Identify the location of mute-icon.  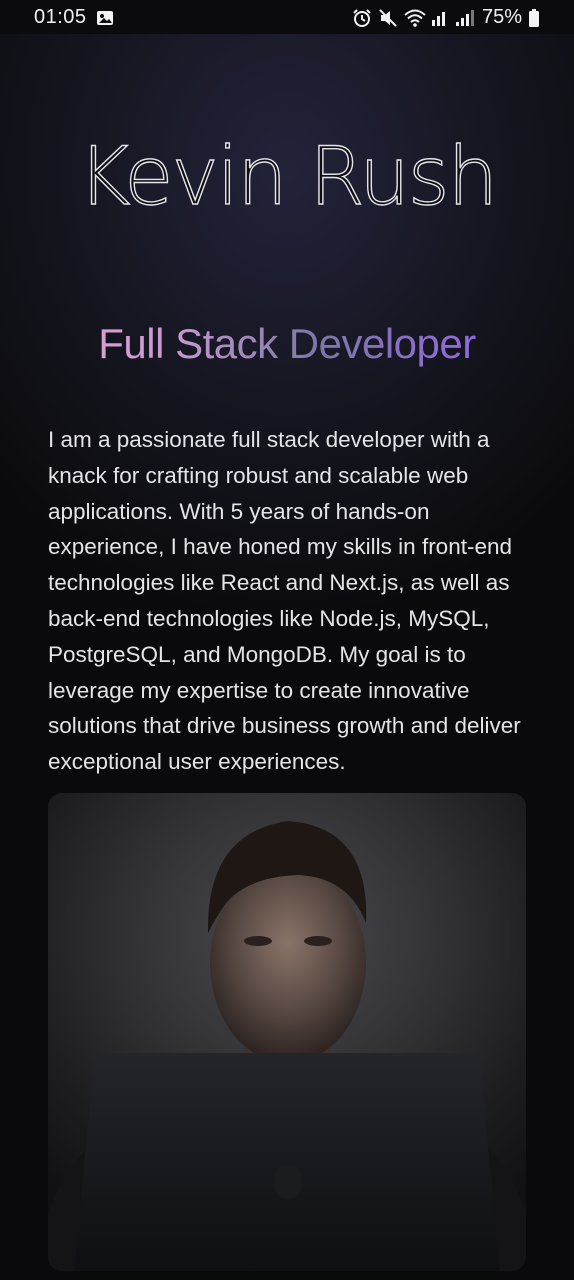
(388, 18).